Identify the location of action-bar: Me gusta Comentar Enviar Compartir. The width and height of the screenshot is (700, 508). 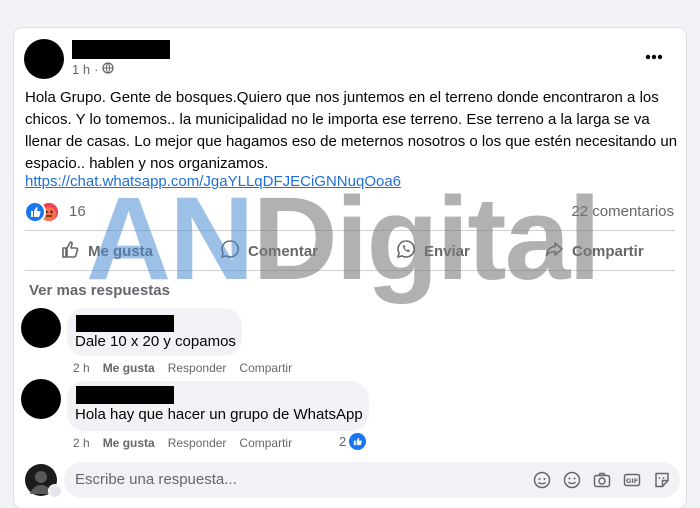
(350, 251).